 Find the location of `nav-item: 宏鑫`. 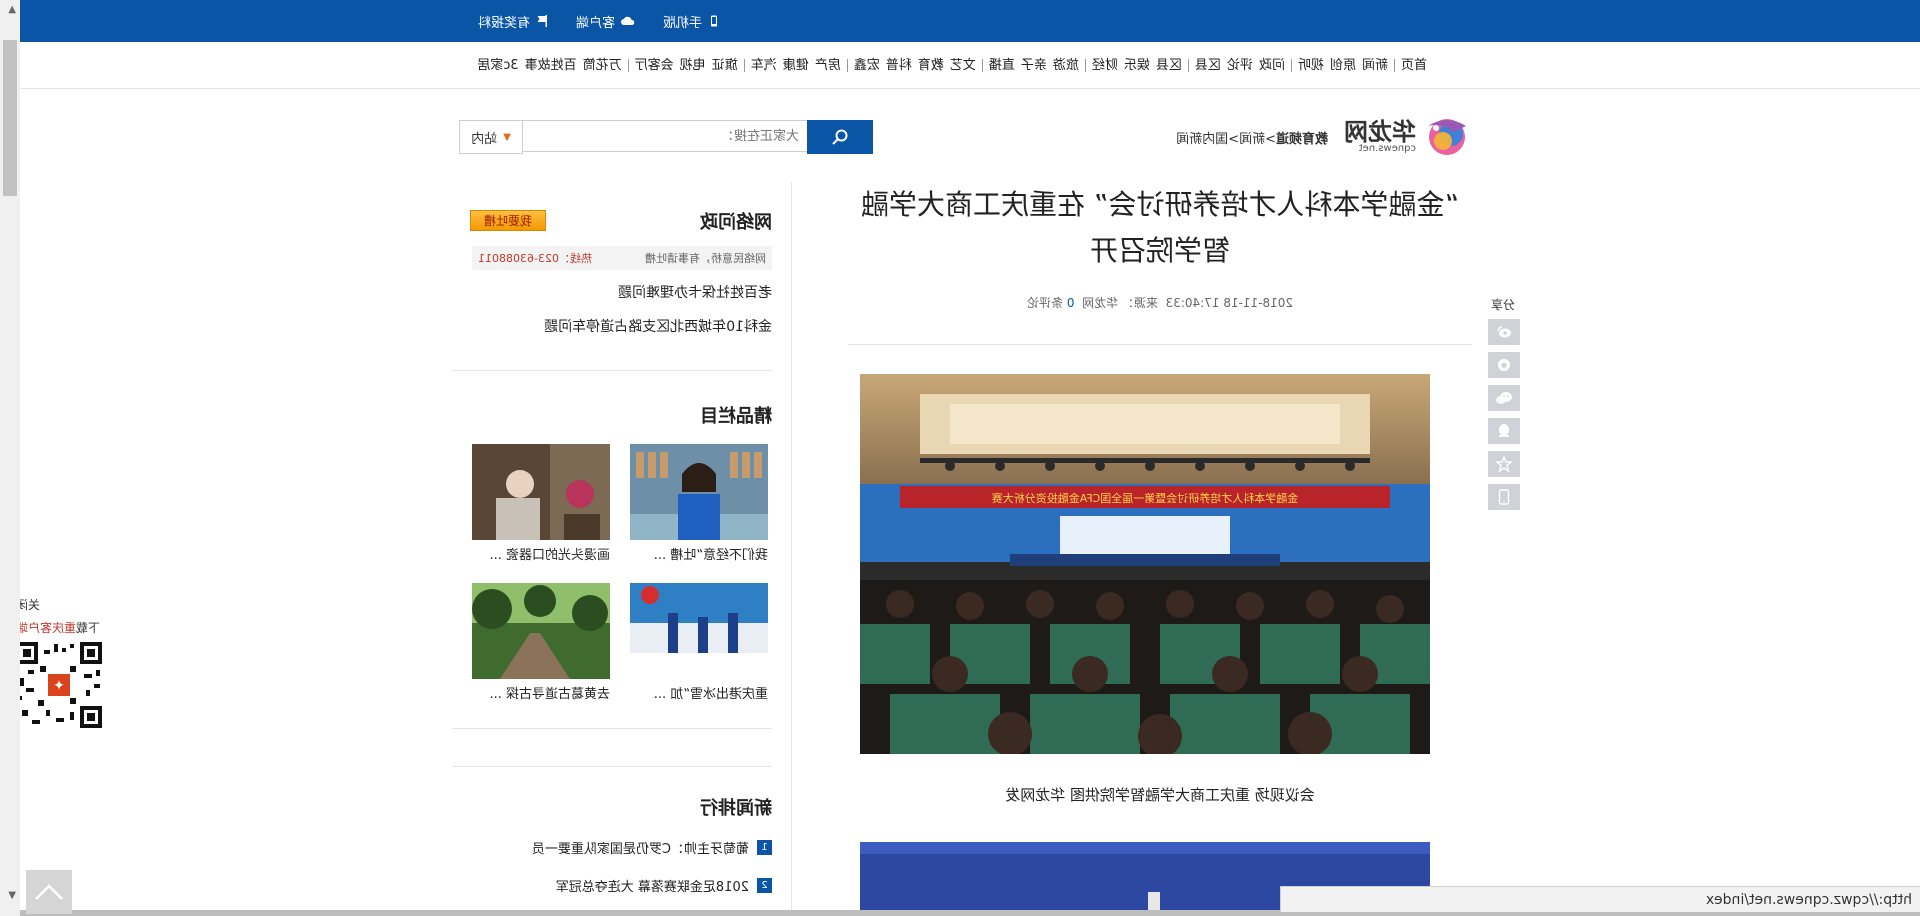

nav-item: 宏鑫 is located at coordinates (867, 65).